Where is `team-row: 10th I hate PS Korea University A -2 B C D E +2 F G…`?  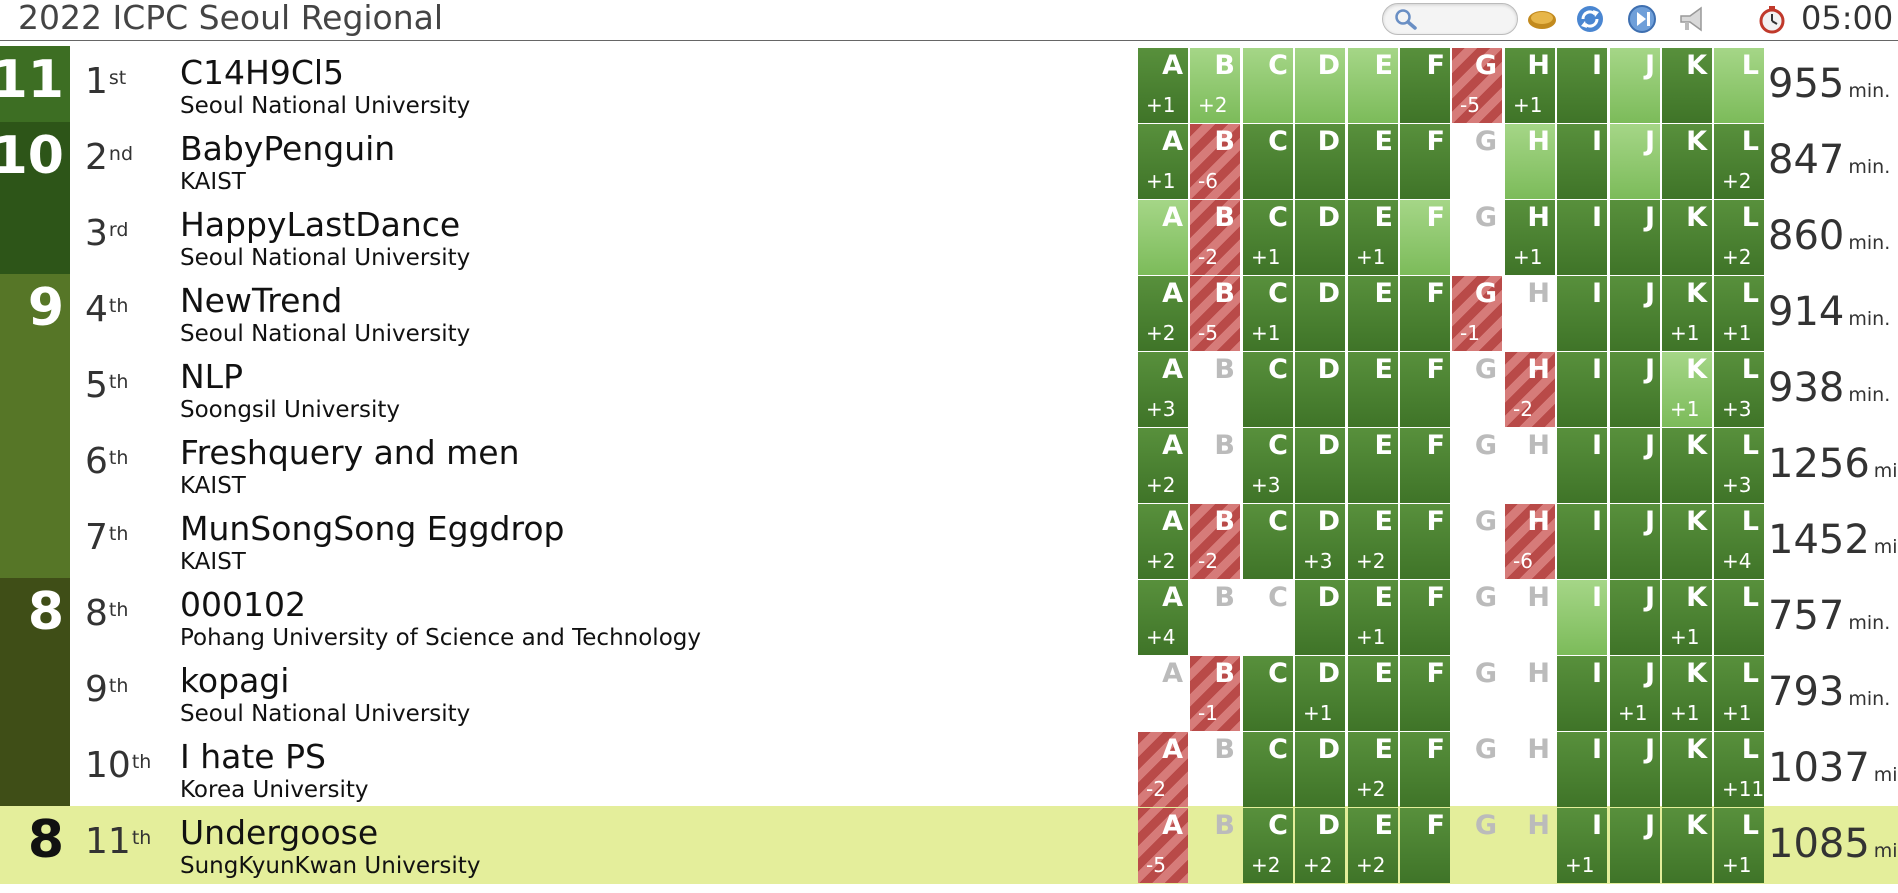 team-row: 10th I hate PS Korea University A -2 B C D E +2 F G… is located at coordinates (949, 770).